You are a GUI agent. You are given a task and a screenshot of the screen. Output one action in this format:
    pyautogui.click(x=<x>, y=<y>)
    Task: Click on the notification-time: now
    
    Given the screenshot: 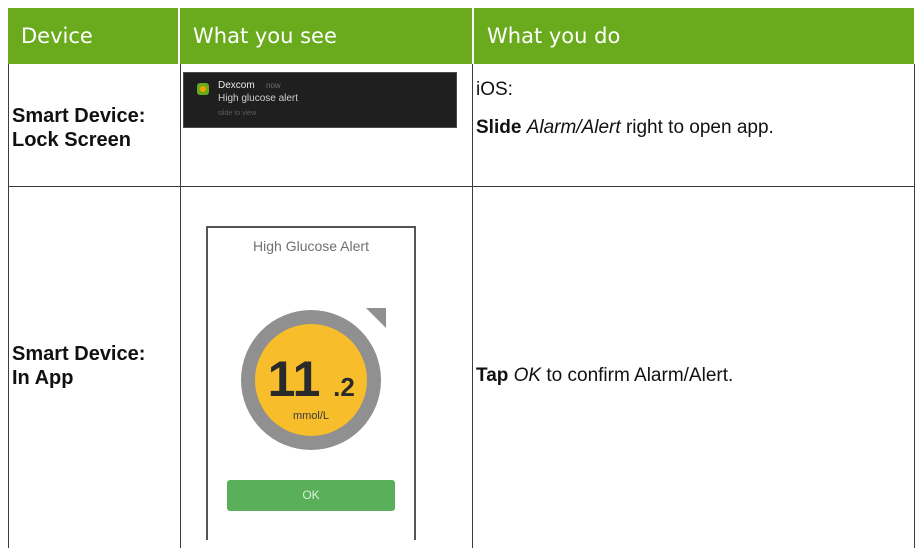 What is the action you would take?
    pyautogui.click(x=273, y=85)
    